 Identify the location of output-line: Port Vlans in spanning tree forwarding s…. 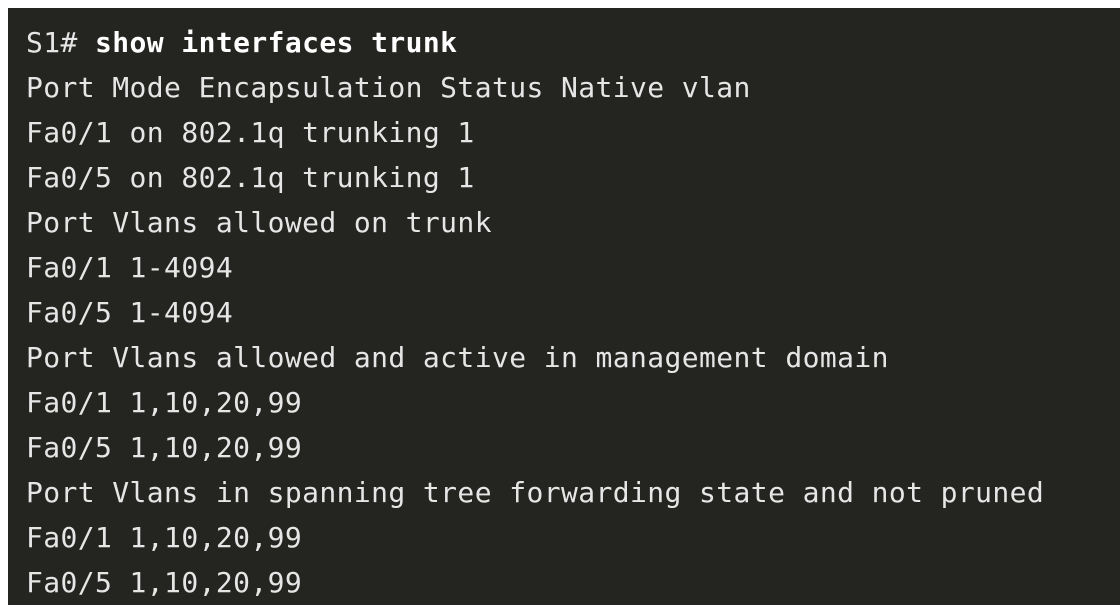
(535, 492).